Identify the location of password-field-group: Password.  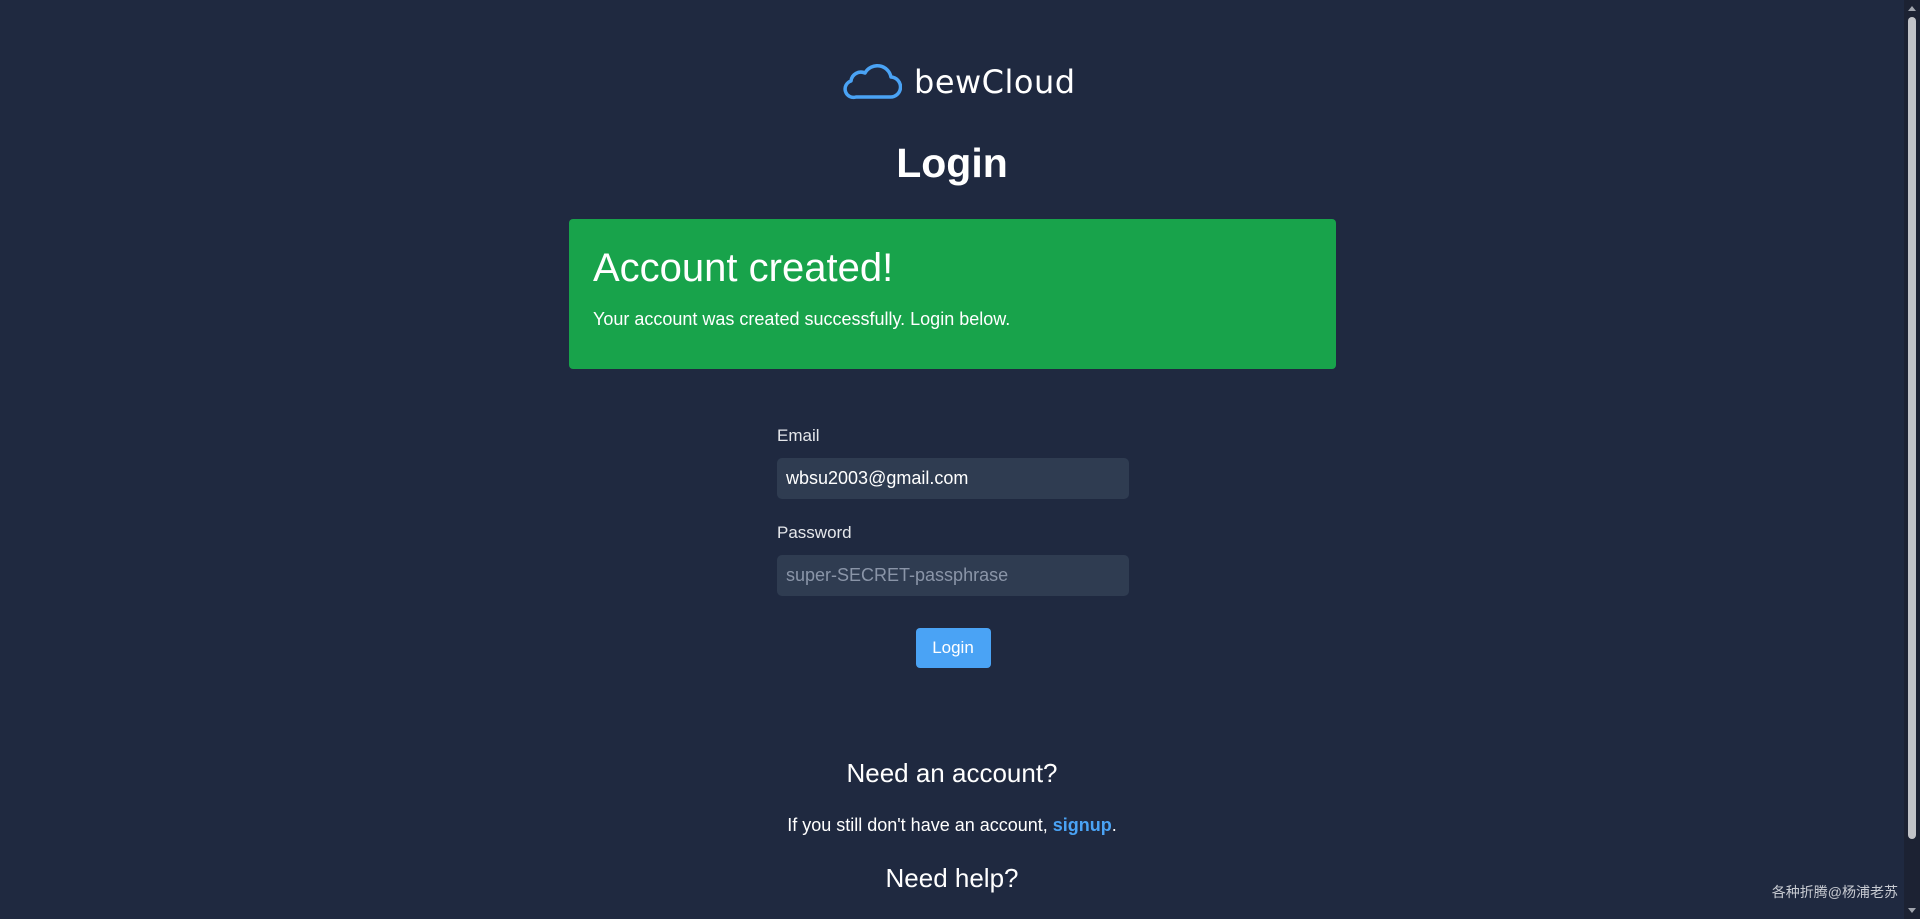
(953, 559).